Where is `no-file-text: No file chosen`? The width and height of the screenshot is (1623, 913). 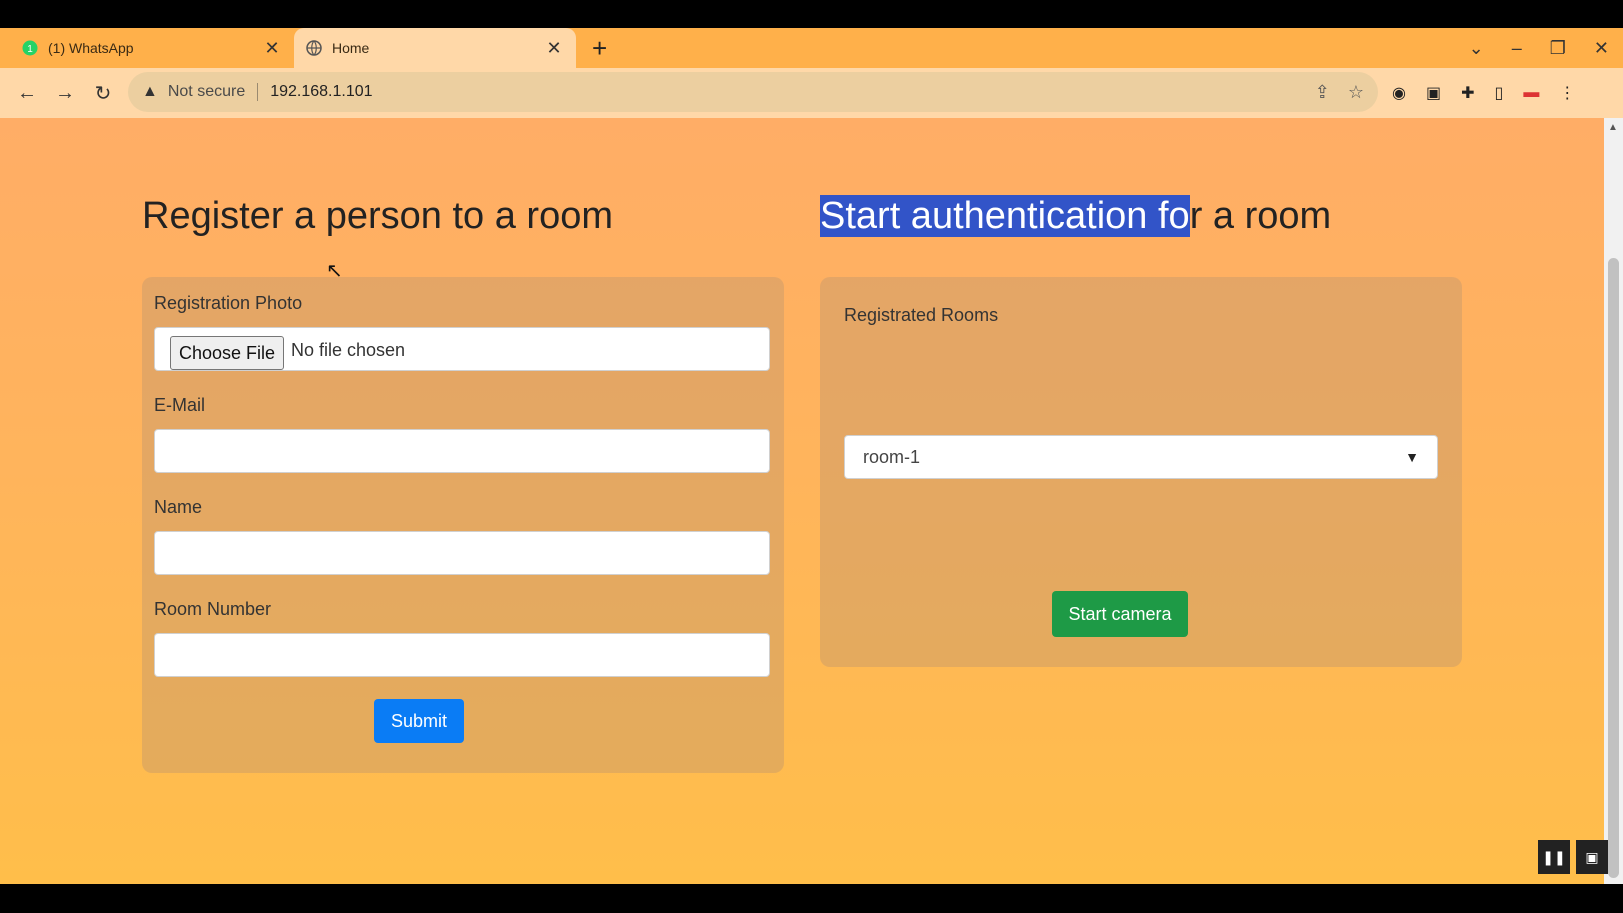 no-file-text: No file chosen is located at coordinates (348, 350).